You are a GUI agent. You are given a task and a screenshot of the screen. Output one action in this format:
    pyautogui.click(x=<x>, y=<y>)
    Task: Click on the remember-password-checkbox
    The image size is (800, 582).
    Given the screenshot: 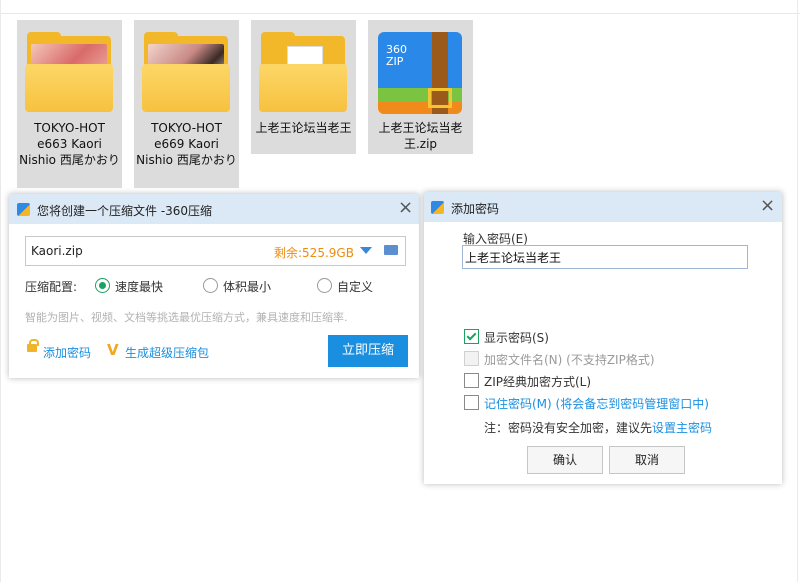 What is the action you would take?
    pyautogui.click(x=471, y=402)
    